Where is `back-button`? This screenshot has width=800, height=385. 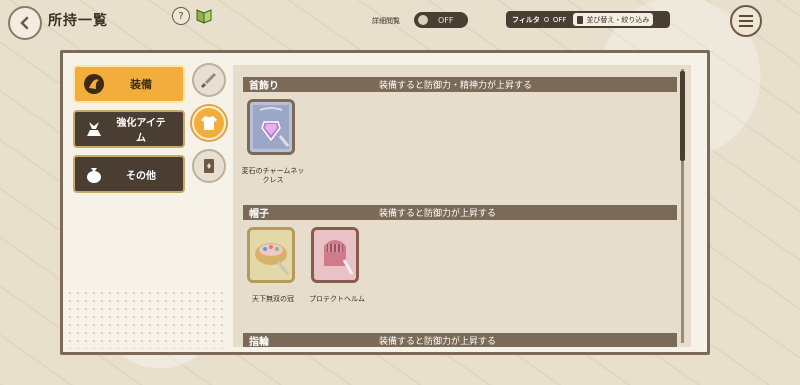 back-button is located at coordinates (25, 23).